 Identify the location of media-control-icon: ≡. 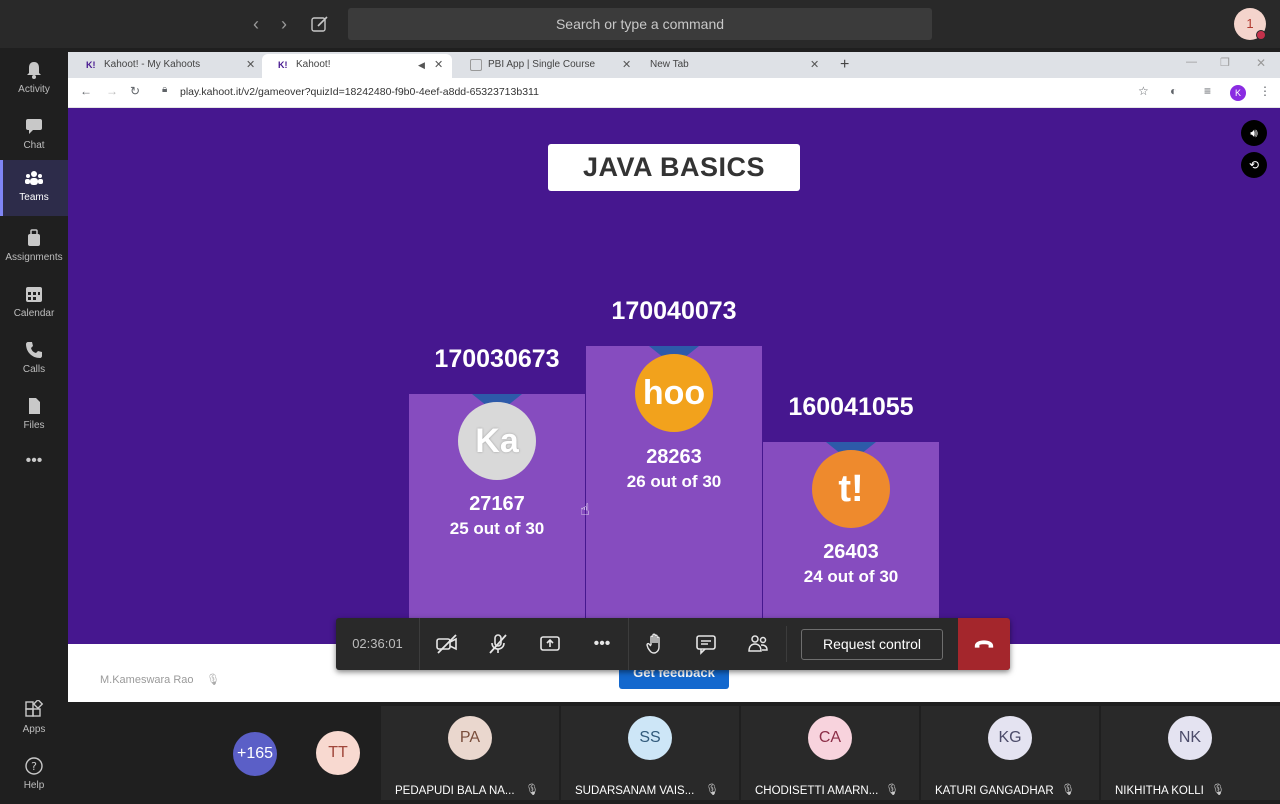
(1207, 91).